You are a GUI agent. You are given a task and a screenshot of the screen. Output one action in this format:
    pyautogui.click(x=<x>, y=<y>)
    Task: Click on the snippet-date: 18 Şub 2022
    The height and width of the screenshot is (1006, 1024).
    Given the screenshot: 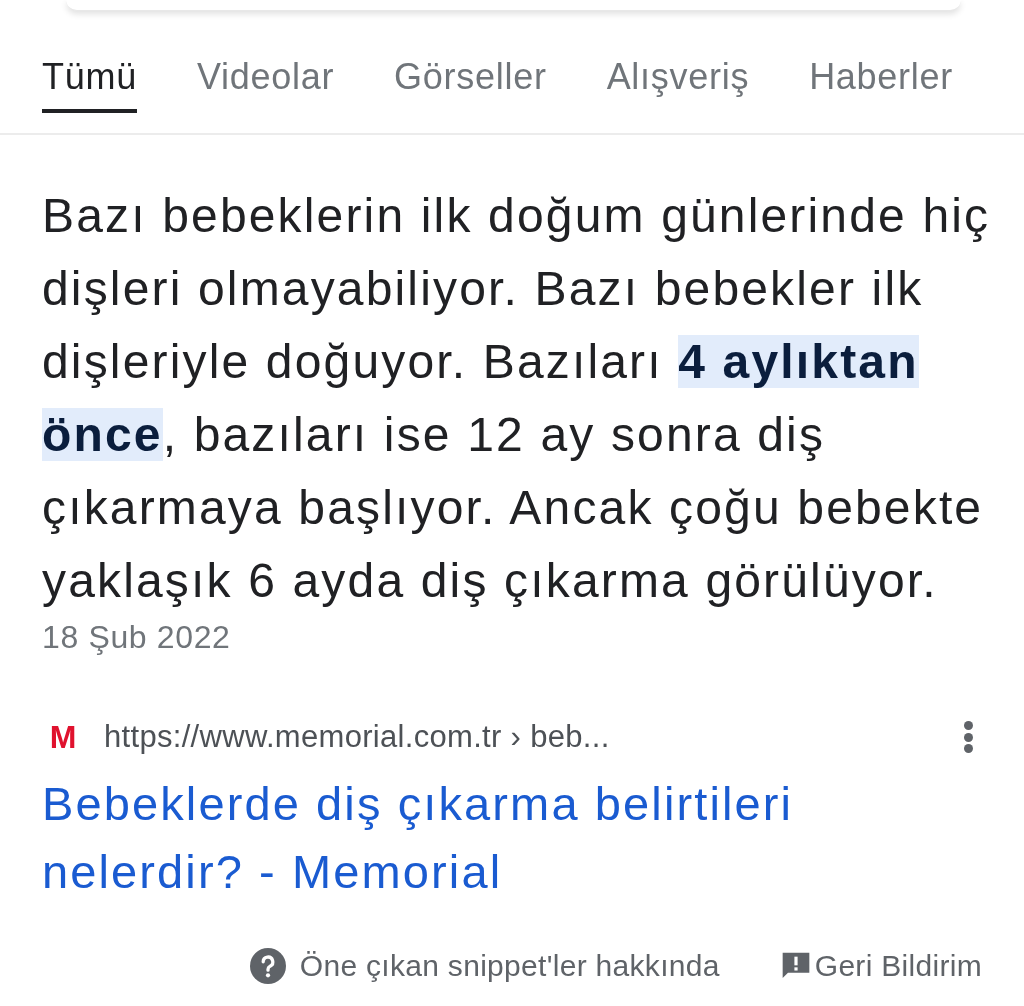 What is the action you would take?
    pyautogui.click(x=136, y=637)
    